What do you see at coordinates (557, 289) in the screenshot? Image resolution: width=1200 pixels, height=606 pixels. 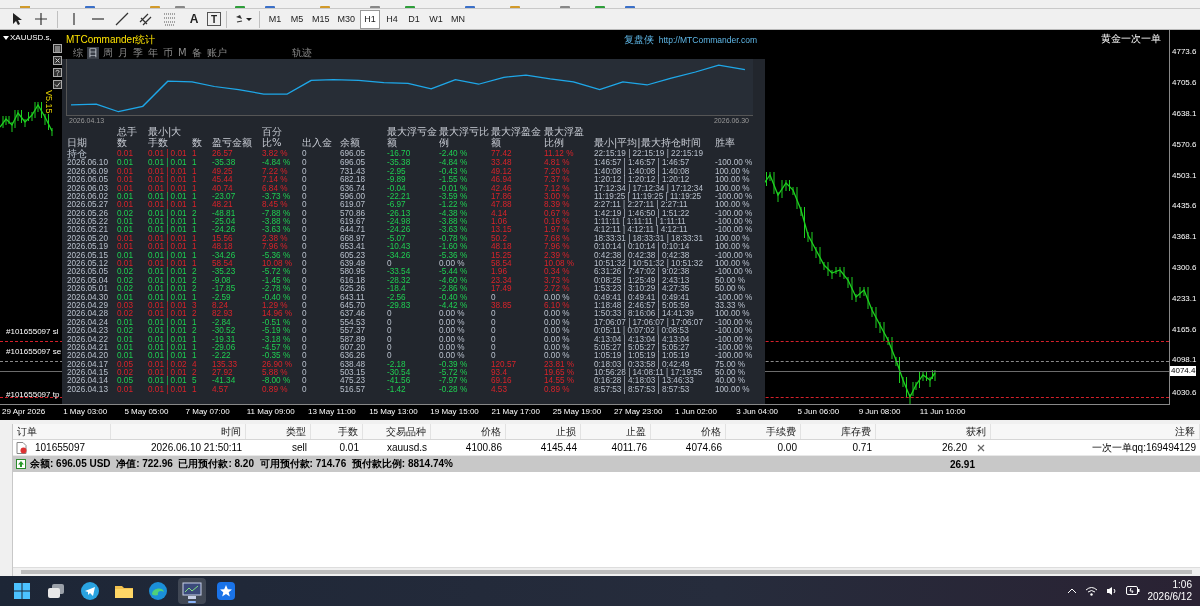 I see `table-cell-text: 2.72 %` at bounding box center [557, 289].